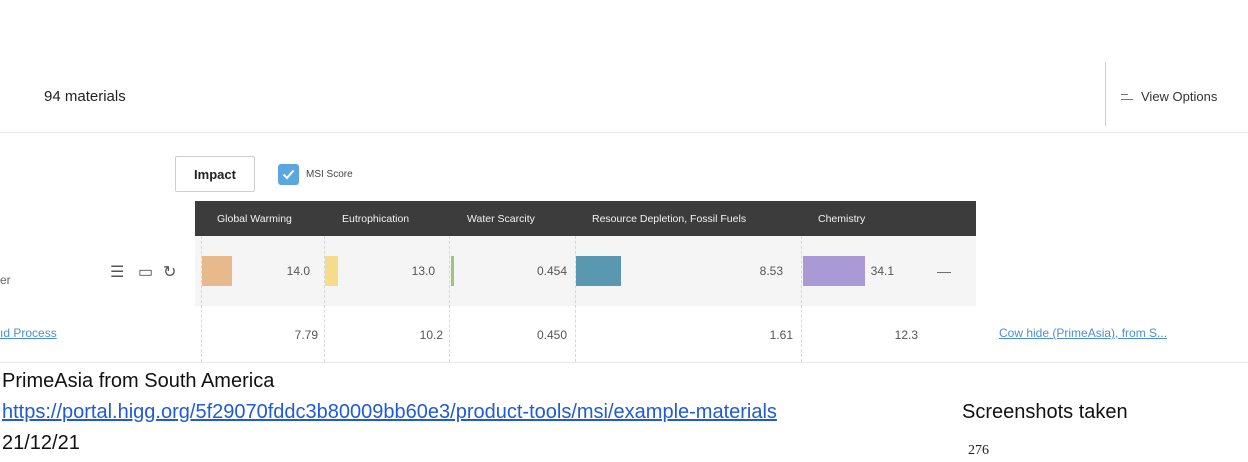  What do you see at coordinates (1127, 97) in the screenshot?
I see `view-options-icon` at bounding box center [1127, 97].